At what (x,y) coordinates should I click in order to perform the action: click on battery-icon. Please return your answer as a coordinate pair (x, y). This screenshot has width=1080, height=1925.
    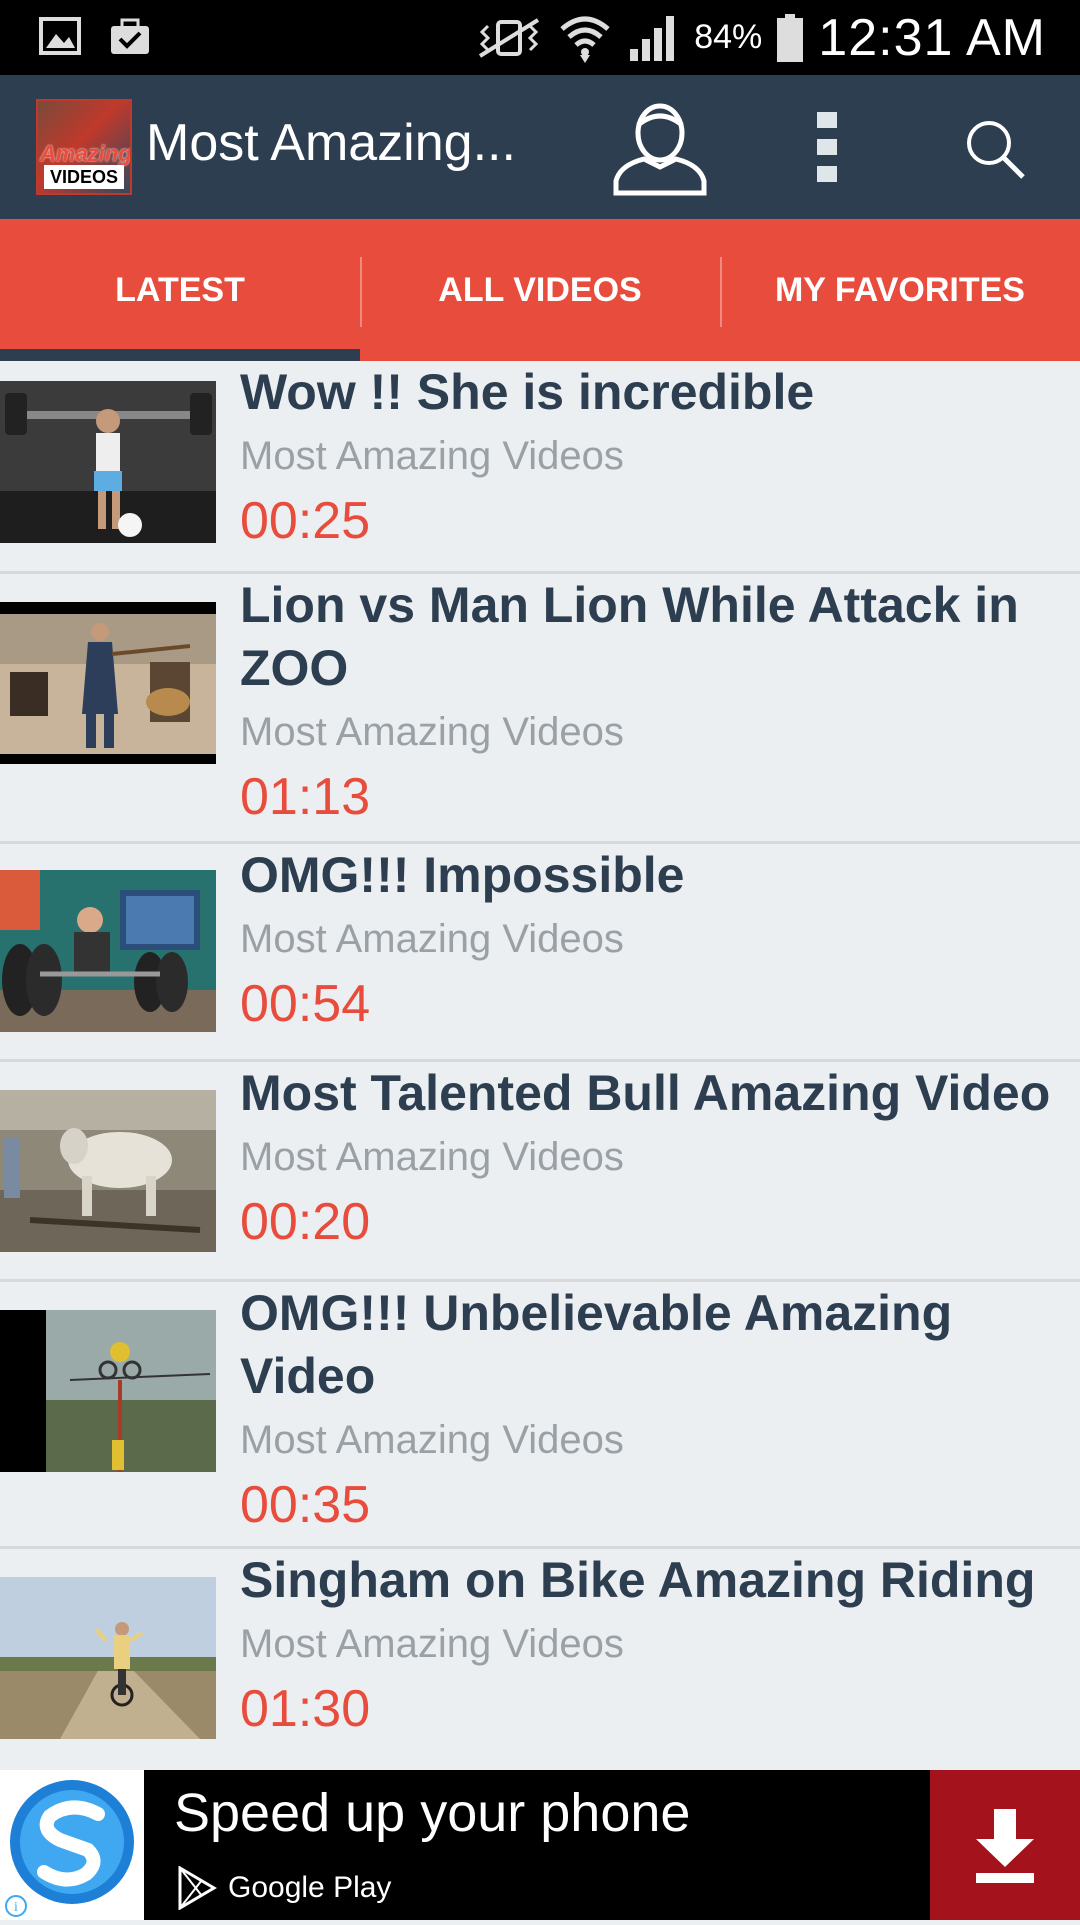
    Looking at the image, I should click on (790, 37).